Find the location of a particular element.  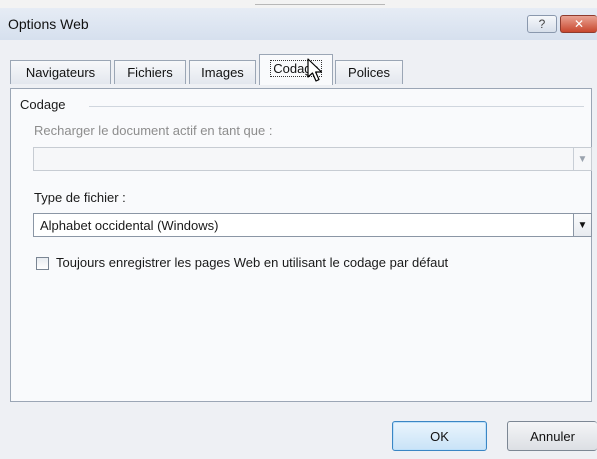

group-label: Codage is located at coordinates (43, 104).